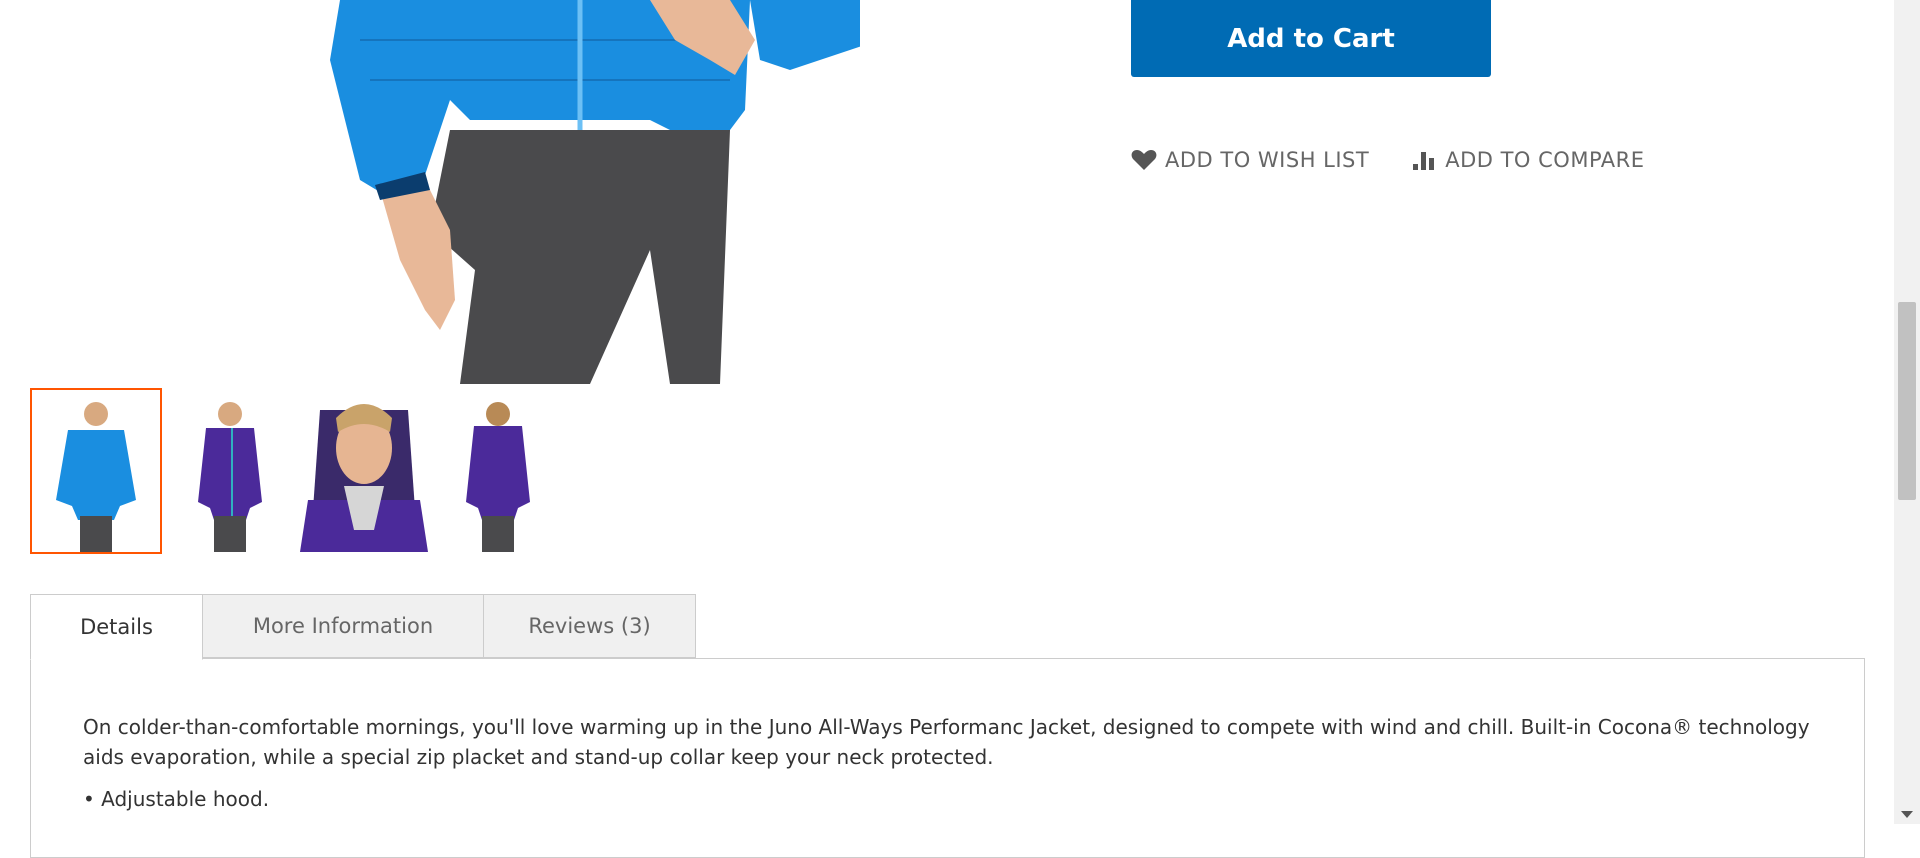  I want to click on scroll-down-arrow-icon, so click(1907, 814).